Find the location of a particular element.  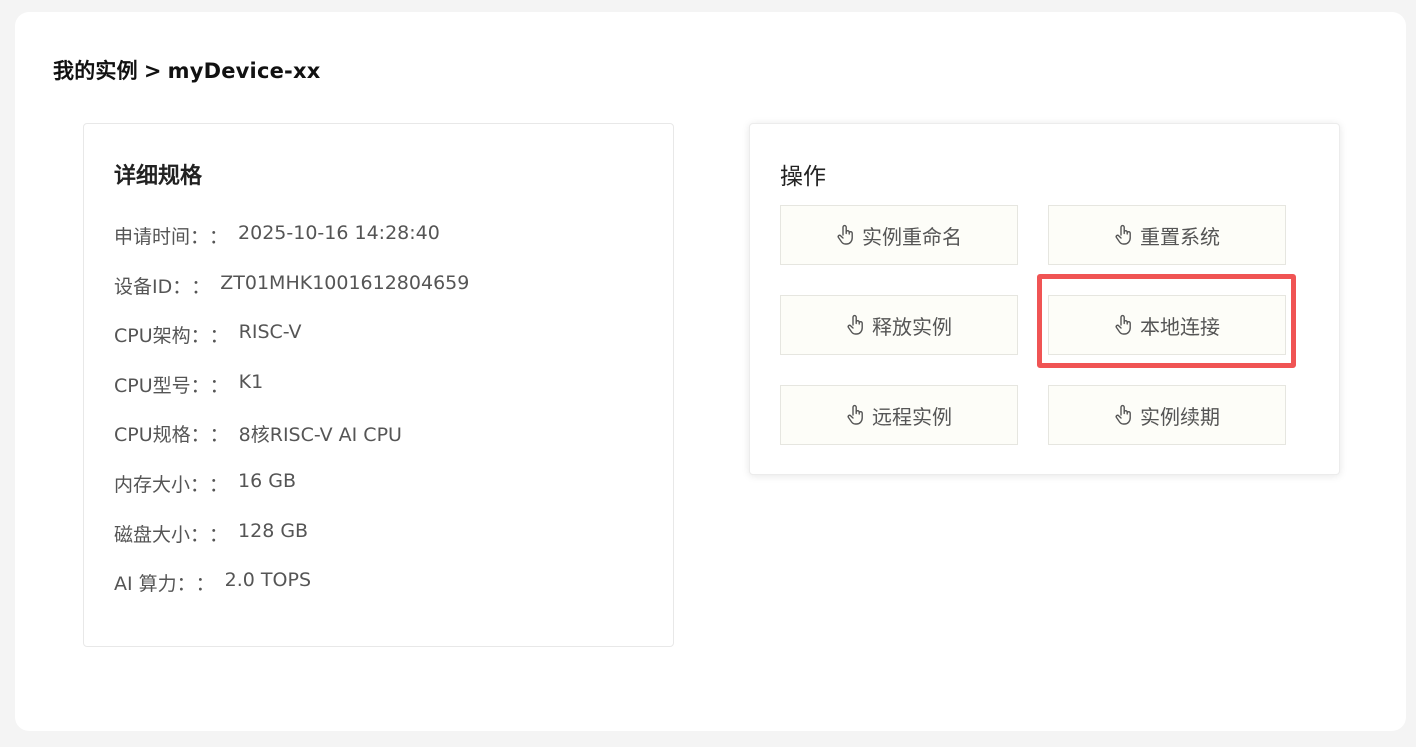

spec-label: 磁盘大小： is located at coordinates (162, 534).